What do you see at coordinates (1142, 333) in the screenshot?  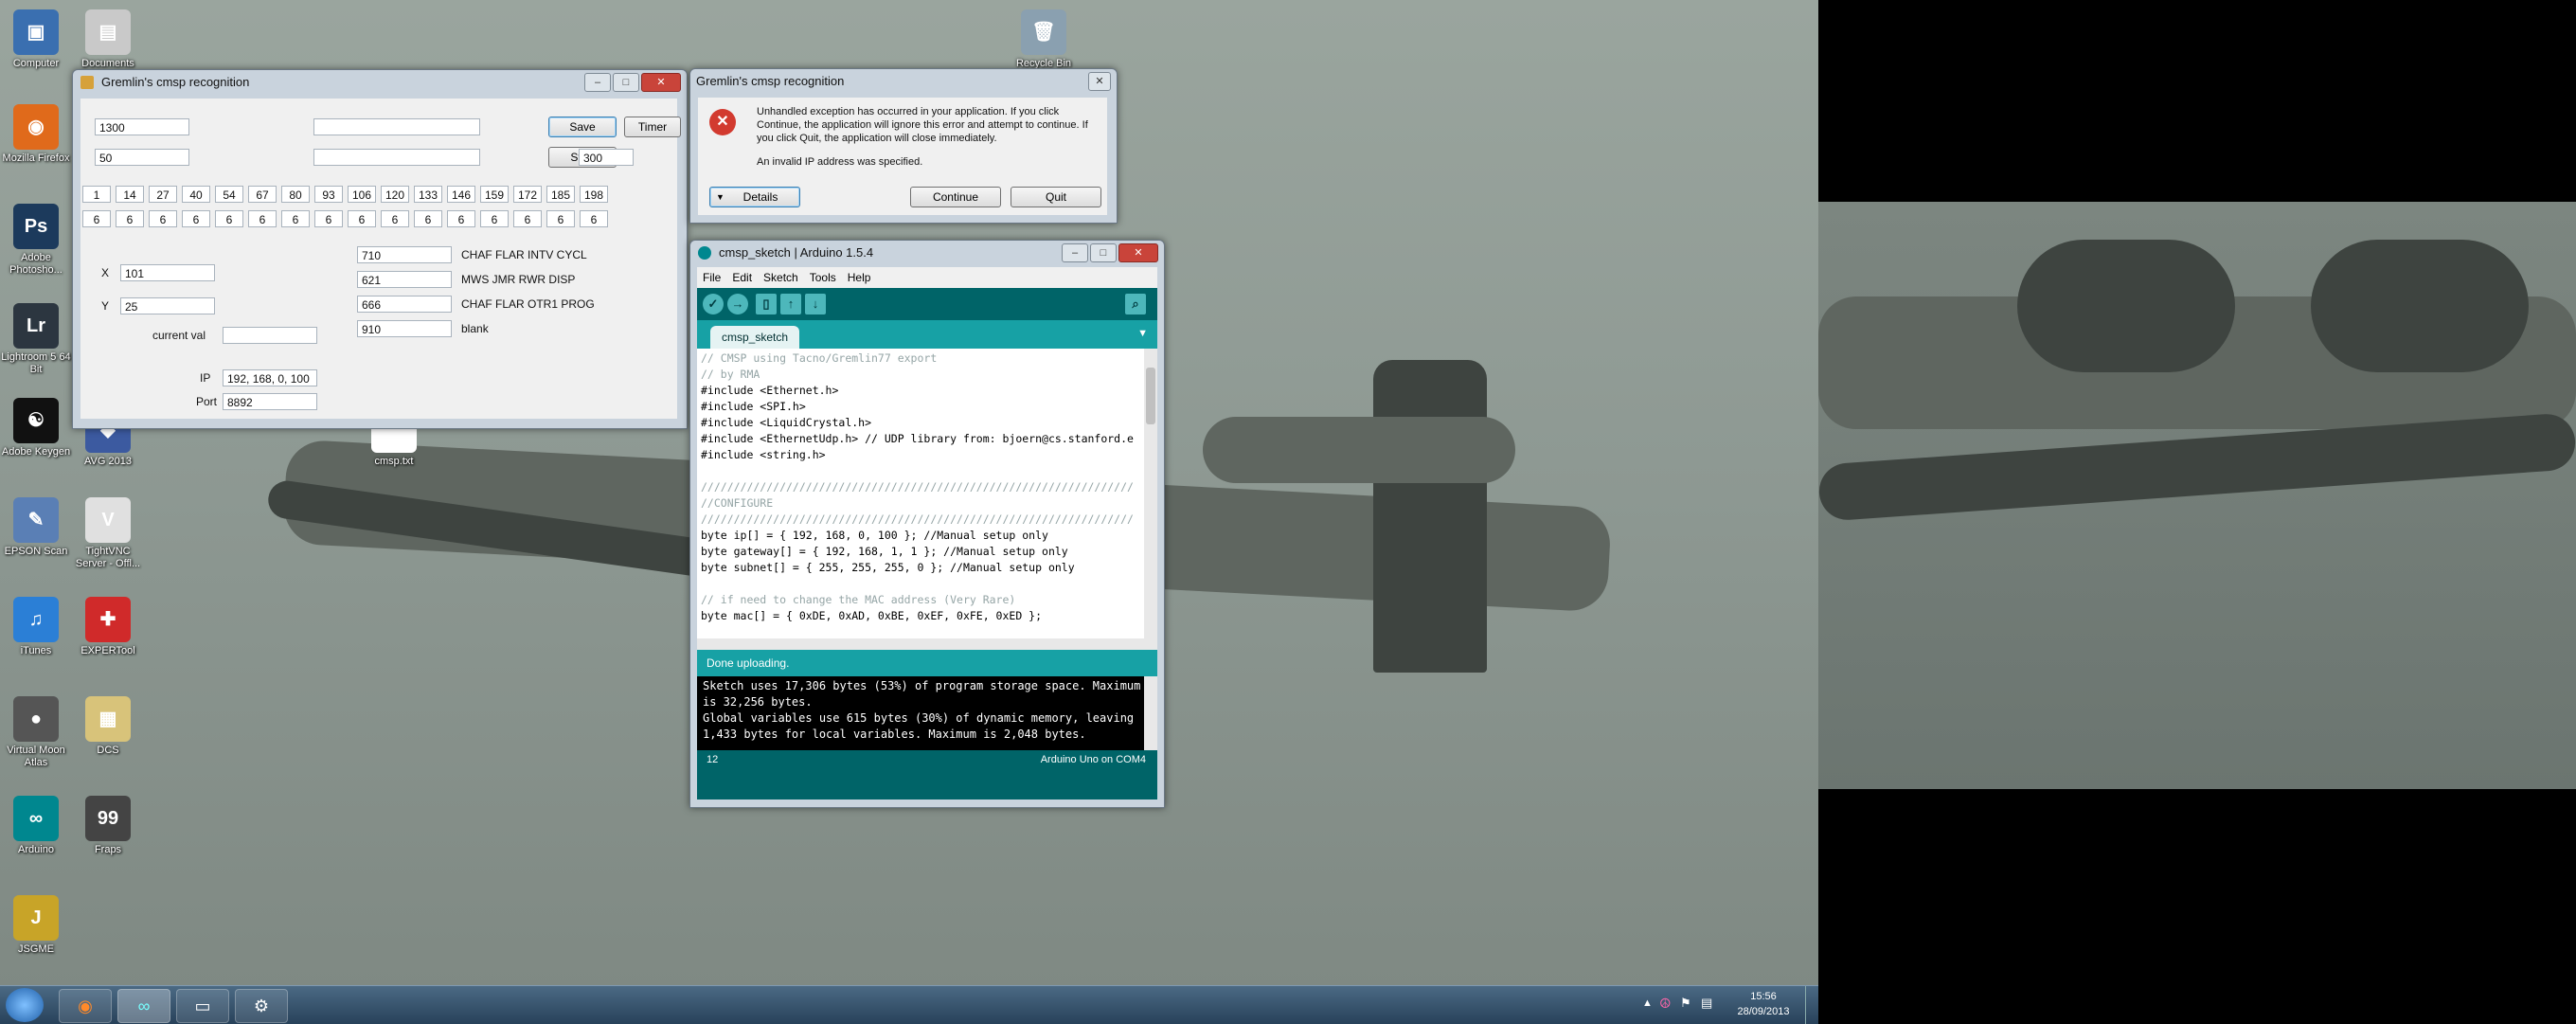 I see `tab-menu-icon: ▼` at bounding box center [1142, 333].